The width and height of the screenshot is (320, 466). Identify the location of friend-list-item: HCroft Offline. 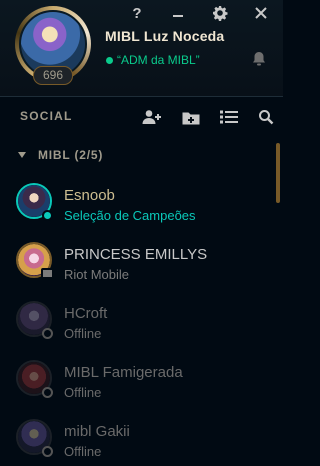
(137, 321).